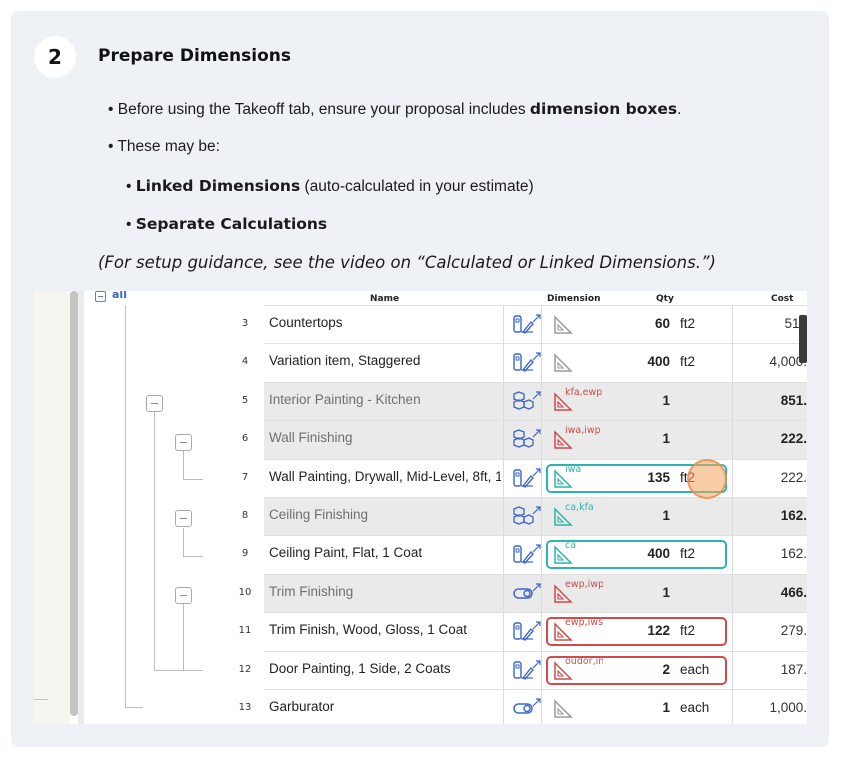 The height and width of the screenshot is (758, 844). What do you see at coordinates (385, 322) in the screenshot?
I see `row-name: Countertops` at bounding box center [385, 322].